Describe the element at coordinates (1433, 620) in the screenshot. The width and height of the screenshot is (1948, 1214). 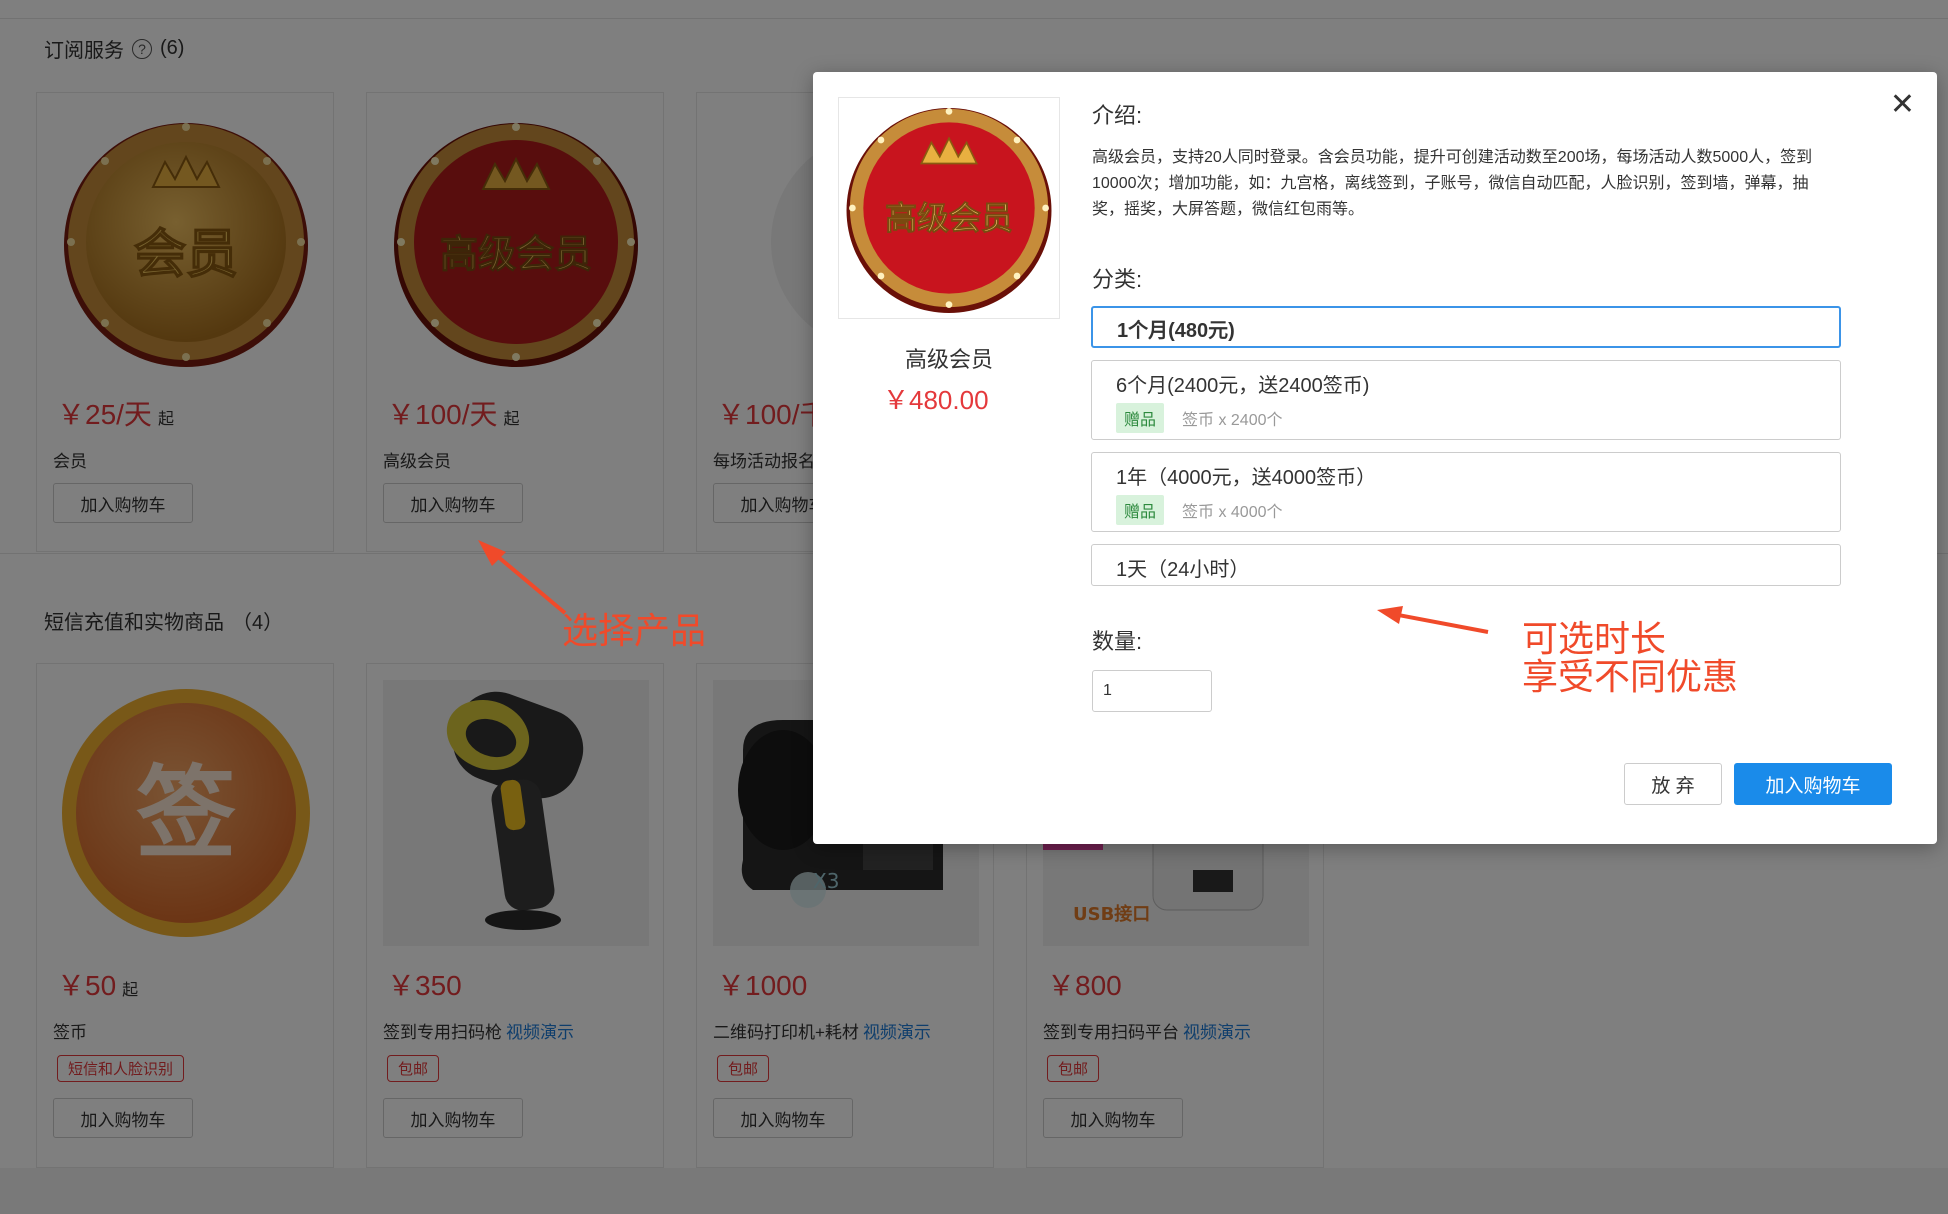
I see `annotation-arrow-duration` at that location.